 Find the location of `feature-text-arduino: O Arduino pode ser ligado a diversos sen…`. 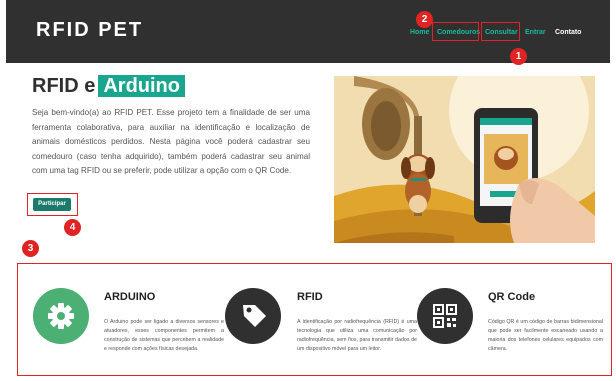

feature-text-arduino: O Arduino pode ser ligado a diversos sen… is located at coordinates (164, 335).